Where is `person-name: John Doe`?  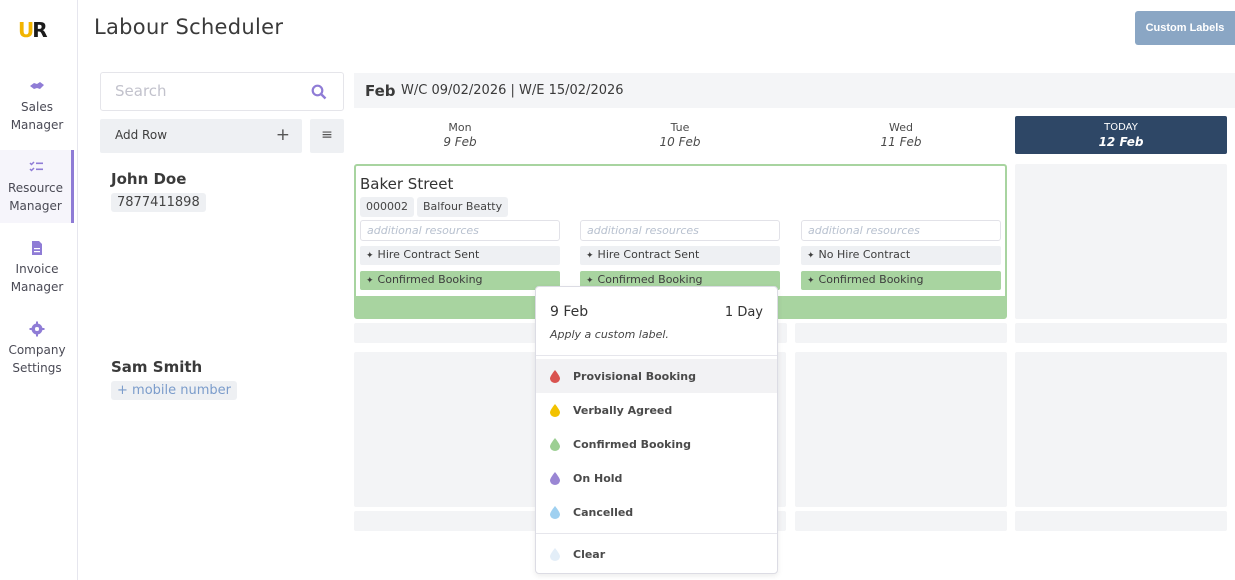 person-name: John Doe is located at coordinates (149, 179).